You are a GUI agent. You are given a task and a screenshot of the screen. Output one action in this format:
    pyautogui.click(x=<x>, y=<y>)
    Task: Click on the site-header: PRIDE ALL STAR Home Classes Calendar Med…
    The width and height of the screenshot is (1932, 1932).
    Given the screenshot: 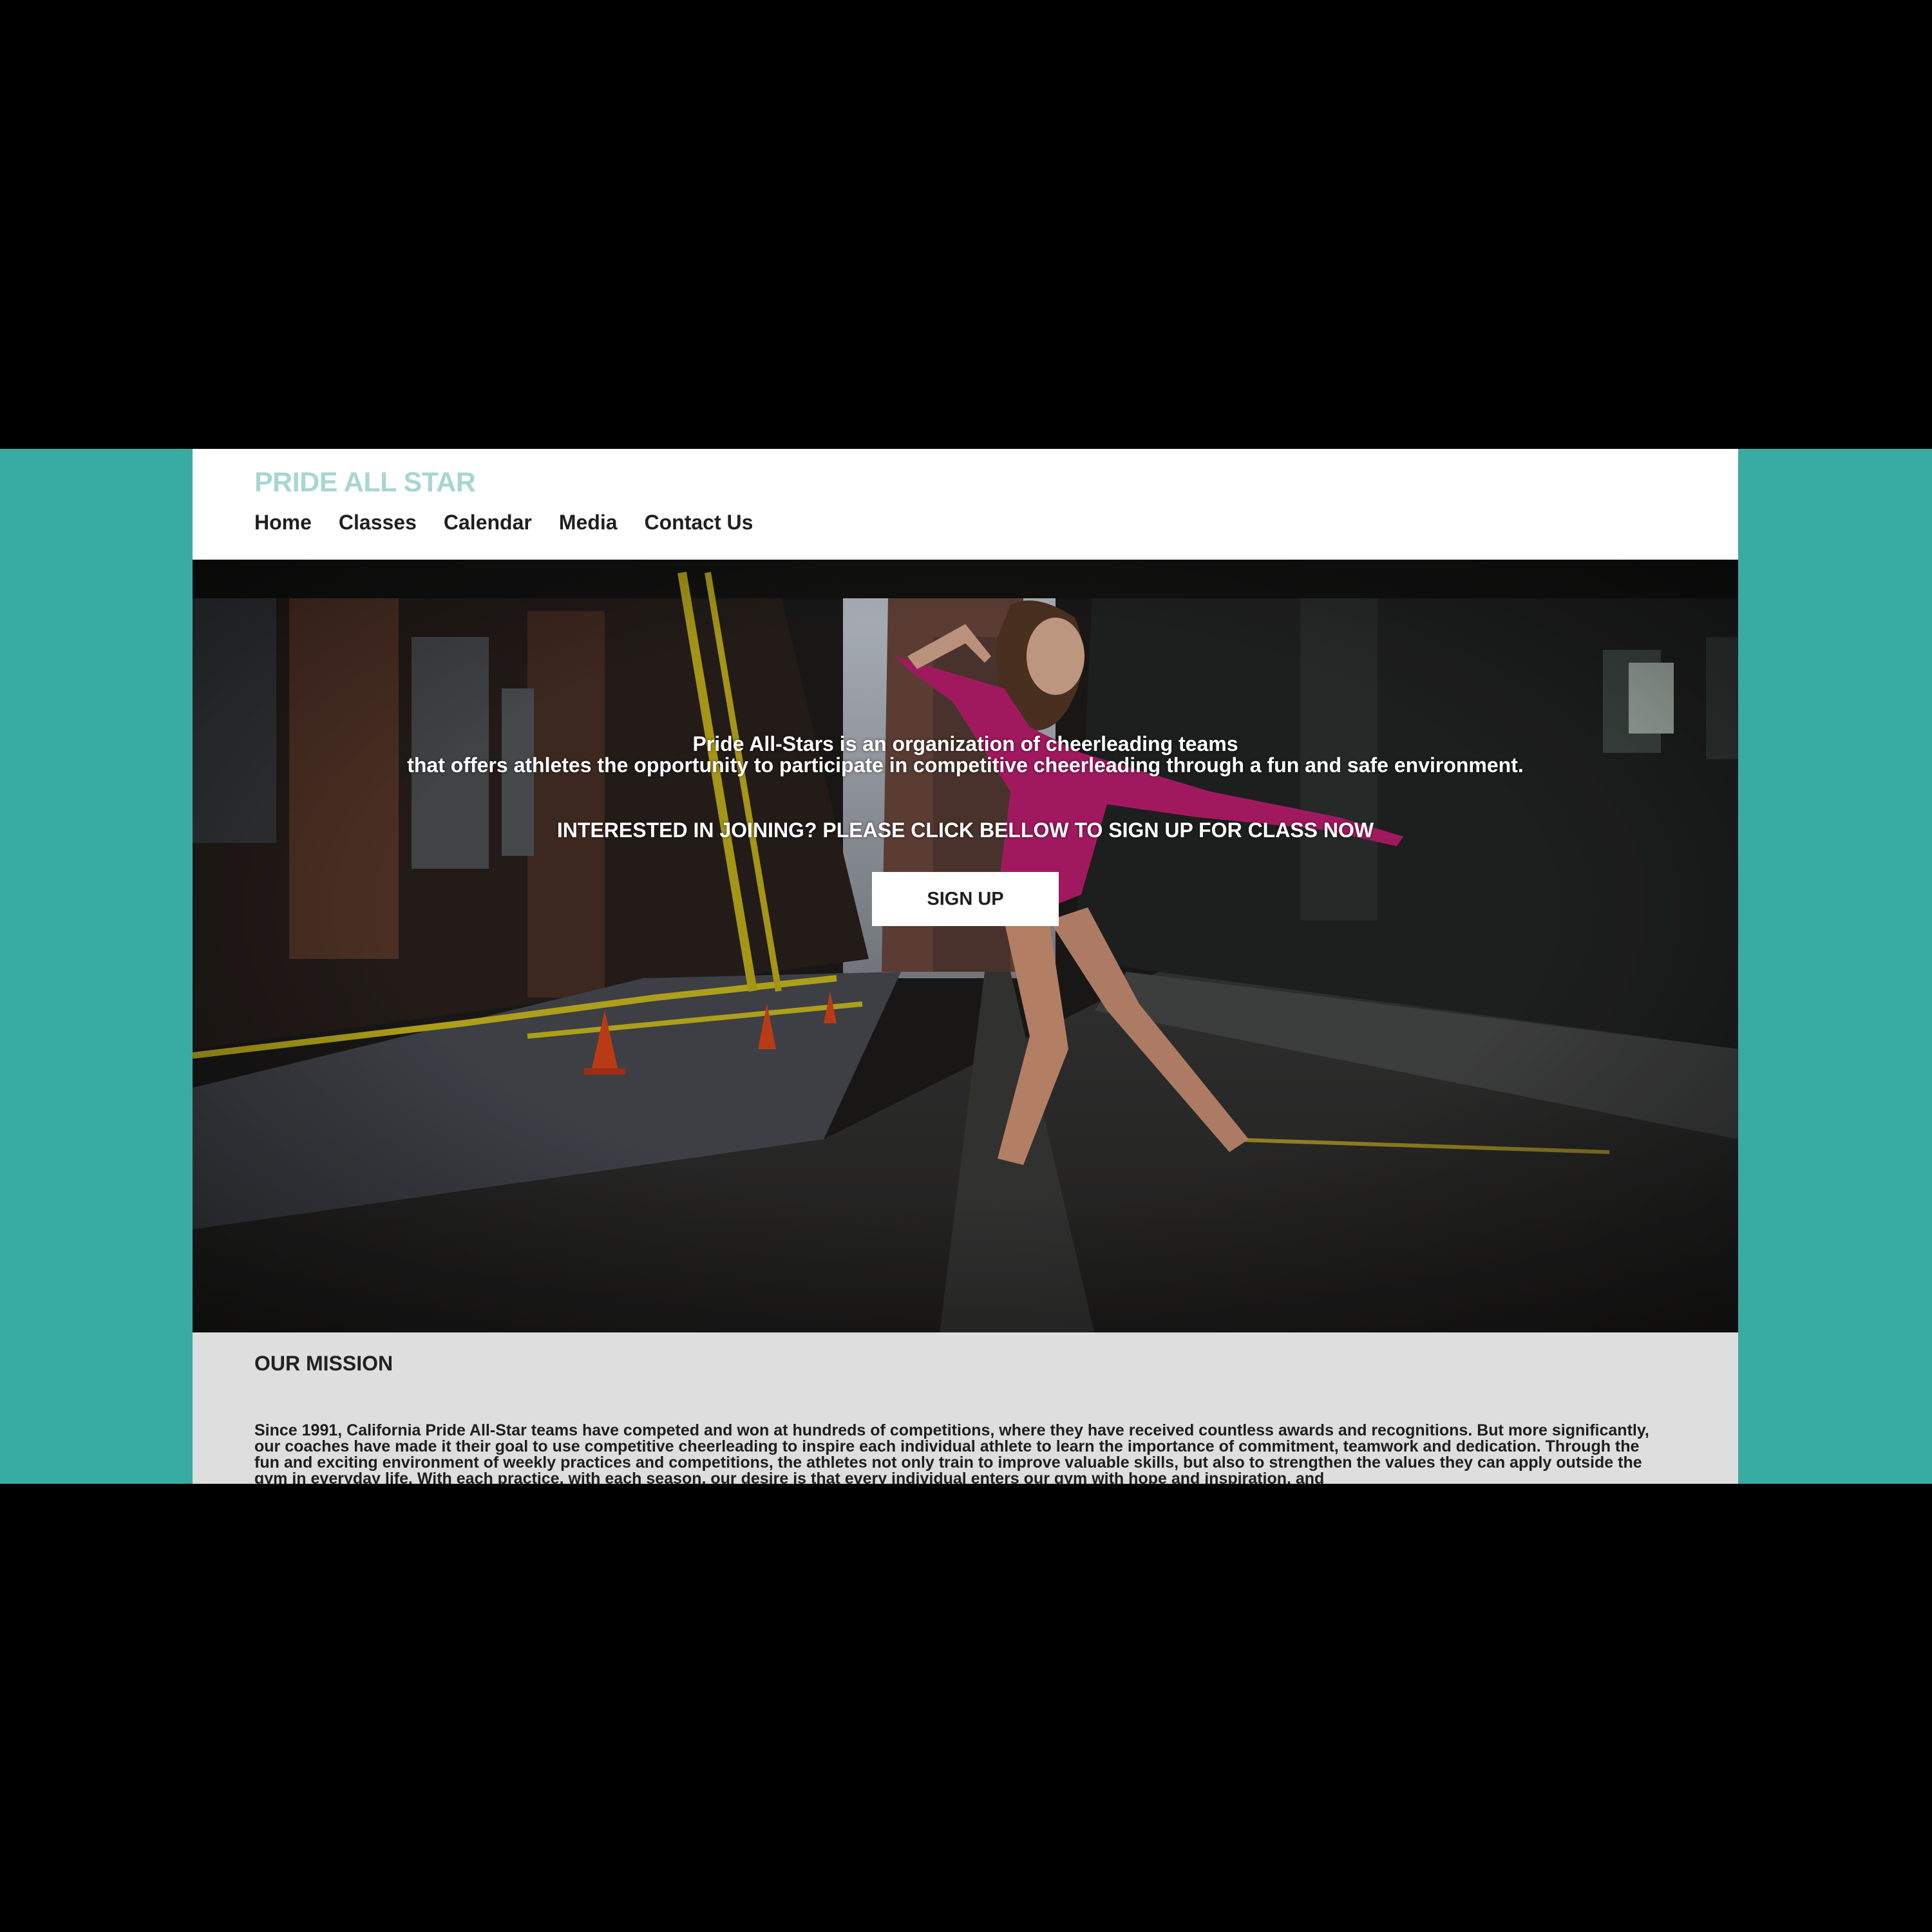 What is the action you would take?
    pyautogui.click(x=966, y=505)
    